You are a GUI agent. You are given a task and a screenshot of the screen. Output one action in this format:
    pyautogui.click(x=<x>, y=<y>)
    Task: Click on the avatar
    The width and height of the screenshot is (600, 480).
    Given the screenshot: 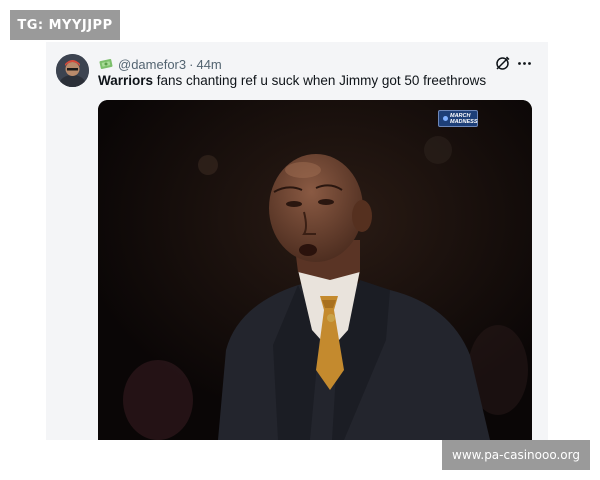 What is the action you would take?
    pyautogui.click(x=72, y=70)
    